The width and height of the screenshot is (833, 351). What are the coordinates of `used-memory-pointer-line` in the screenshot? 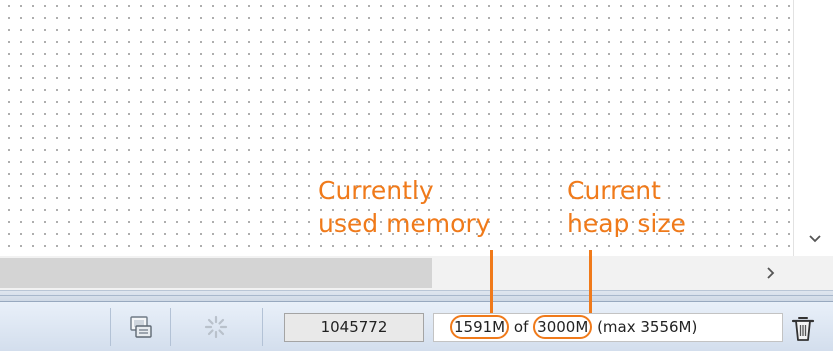 It's located at (491, 281).